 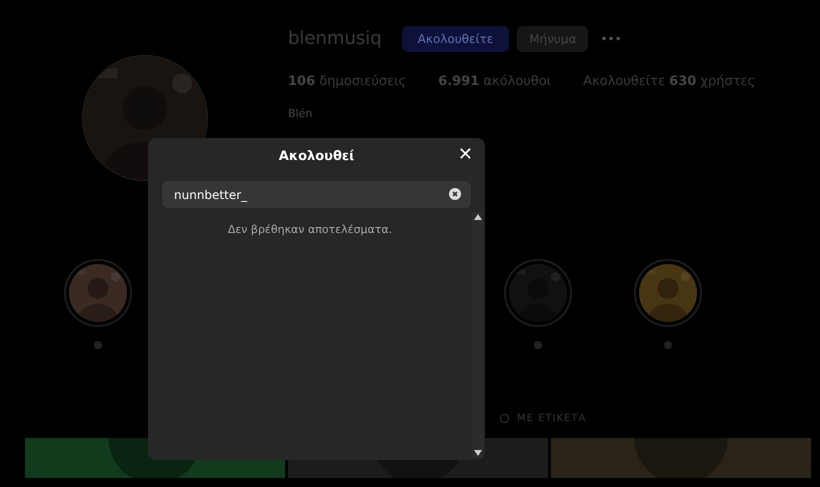 I want to click on stat-text: 106 δημοσιεύσεις, so click(x=347, y=82).